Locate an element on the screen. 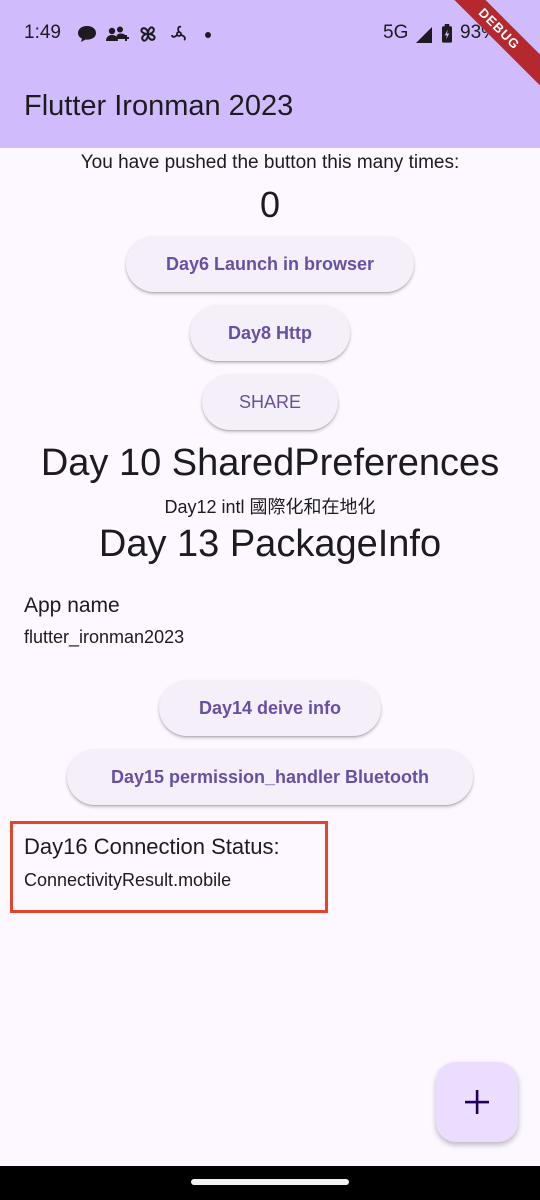 The image size is (540, 1200). counter-value: 0 is located at coordinates (270, 204).